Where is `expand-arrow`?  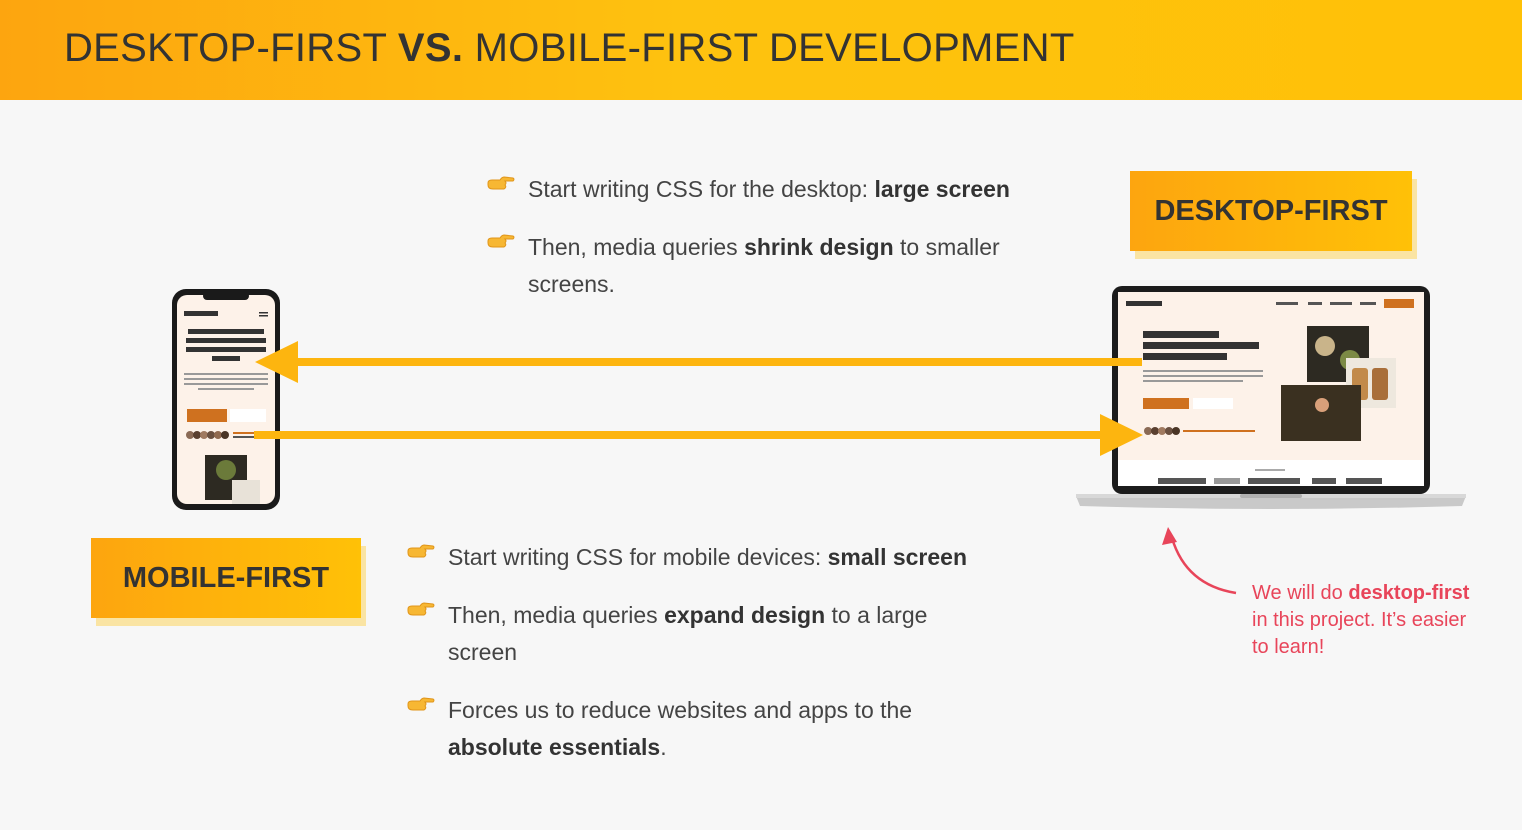
expand-arrow is located at coordinates (698, 435).